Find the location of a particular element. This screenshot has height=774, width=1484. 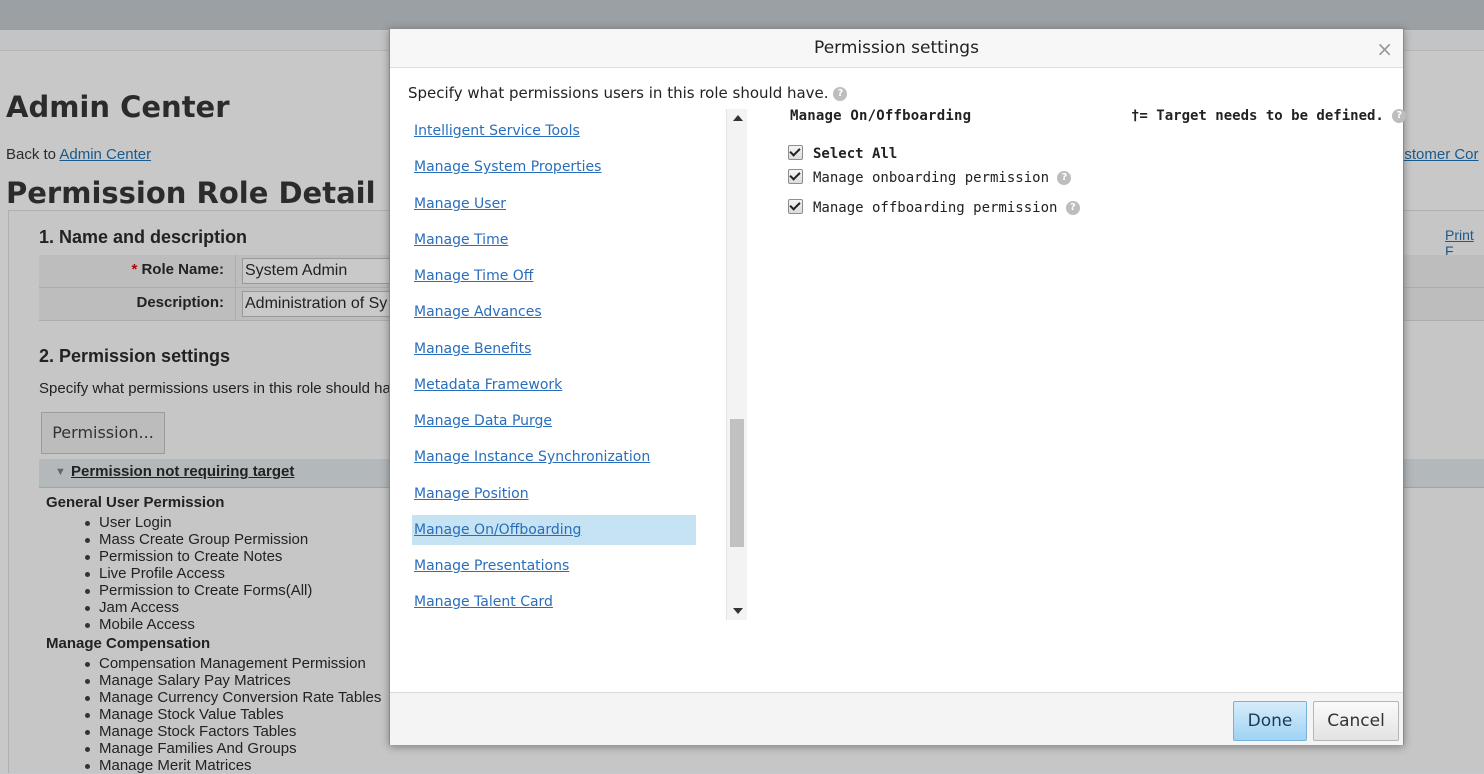

category-link: Manage User is located at coordinates (554, 204).